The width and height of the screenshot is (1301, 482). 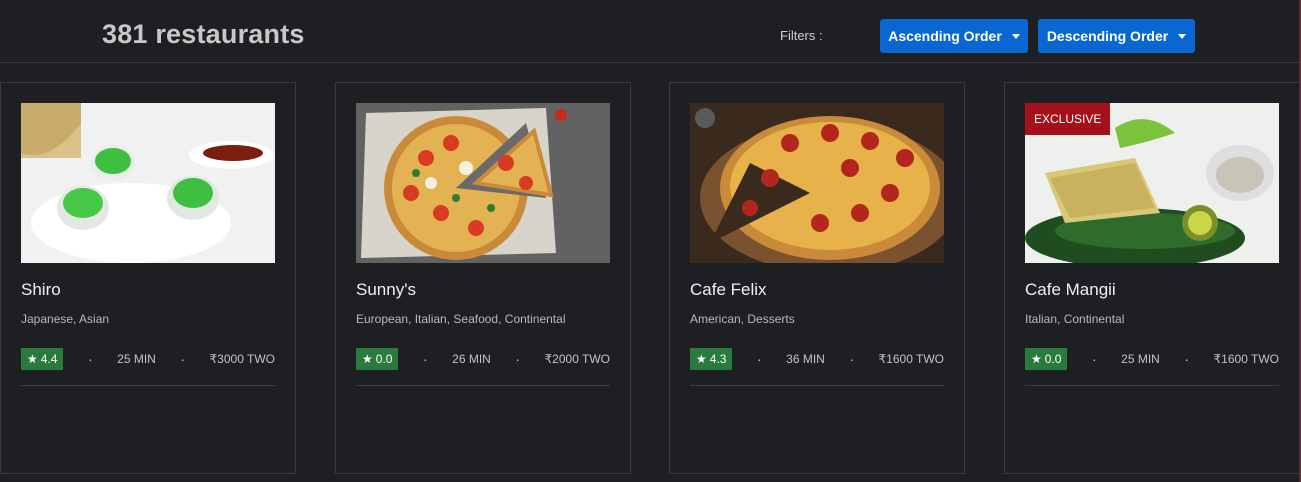 What do you see at coordinates (41, 290) in the screenshot?
I see `restaurant-name: Shiro` at bounding box center [41, 290].